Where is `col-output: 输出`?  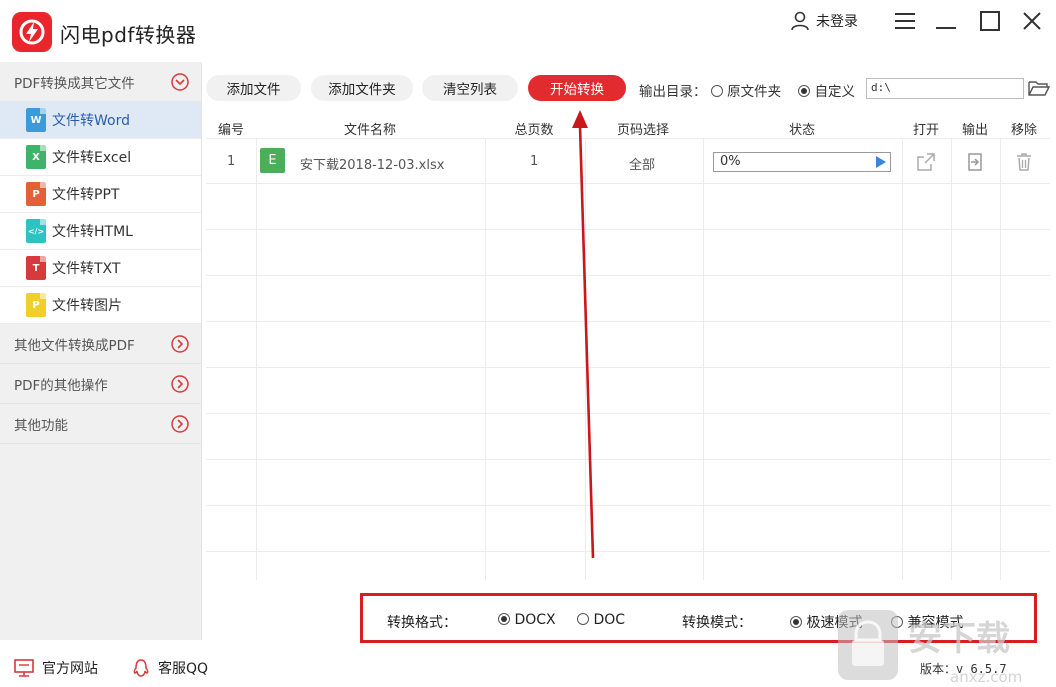
col-output: 输出 is located at coordinates (975, 130).